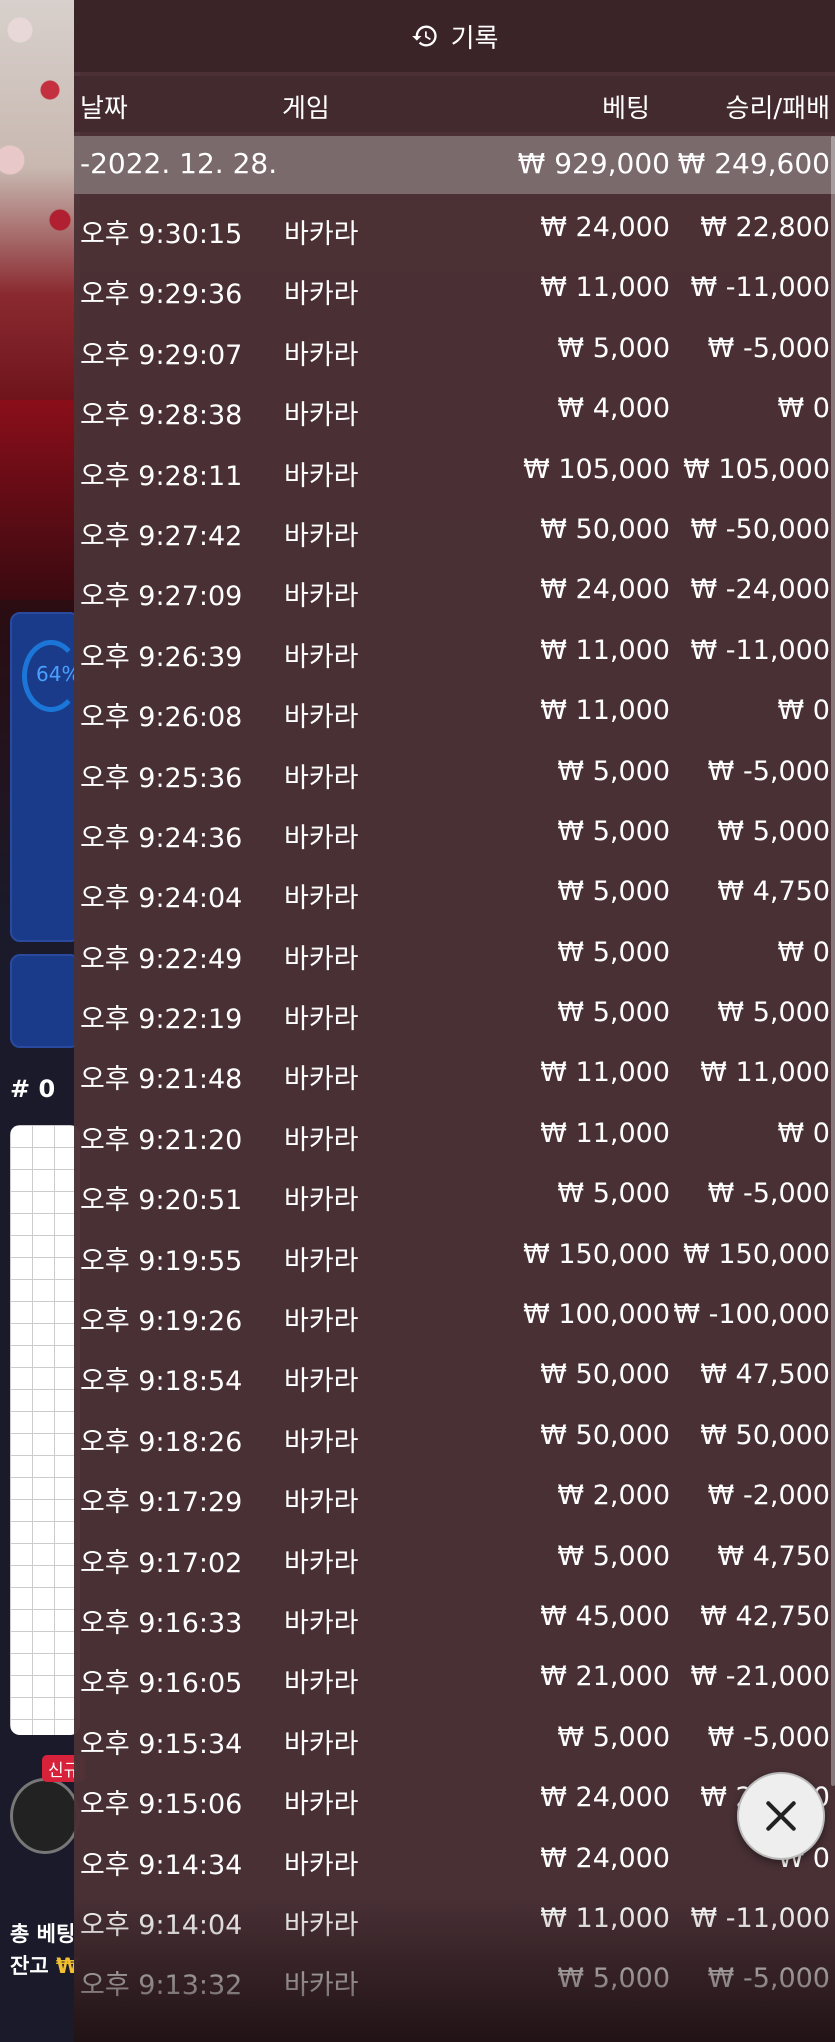 The width and height of the screenshot is (835, 2042). What do you see at coordinates (454, 1194) in the screenshot?
I see `history-row: 오후 9:20:51 바카라 ₩ 5,000 ₩ -5,000` at bounding box center [454, 1194].